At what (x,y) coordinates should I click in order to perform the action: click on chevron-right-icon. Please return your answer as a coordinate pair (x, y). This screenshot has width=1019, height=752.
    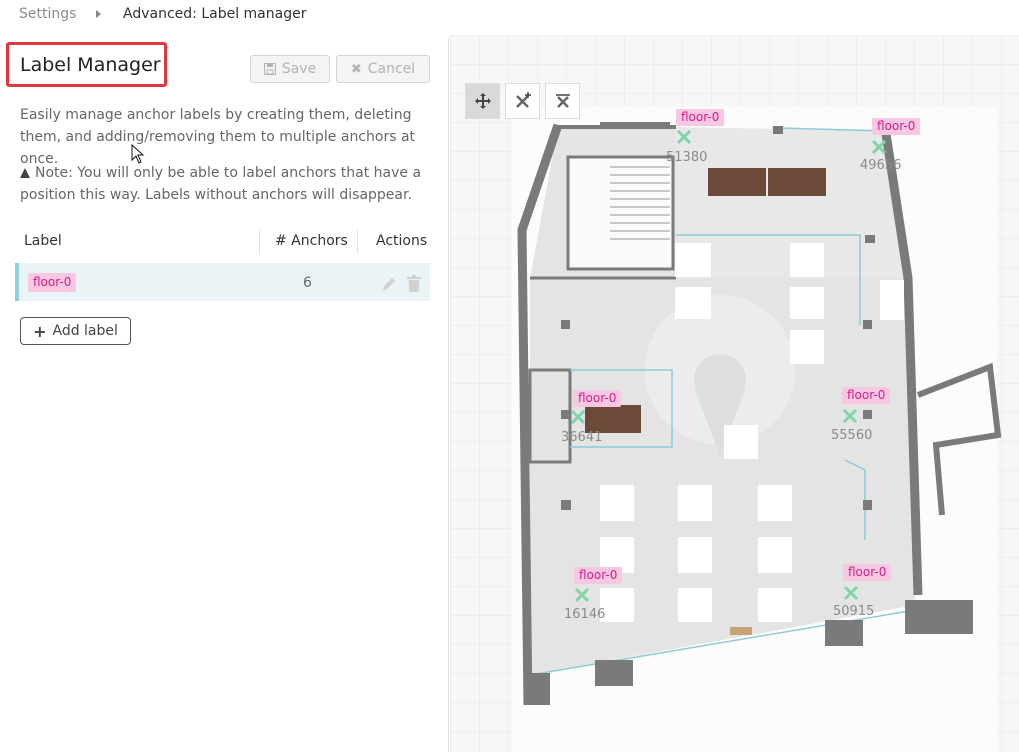
    Looking at the image, I should click on (98, 14).